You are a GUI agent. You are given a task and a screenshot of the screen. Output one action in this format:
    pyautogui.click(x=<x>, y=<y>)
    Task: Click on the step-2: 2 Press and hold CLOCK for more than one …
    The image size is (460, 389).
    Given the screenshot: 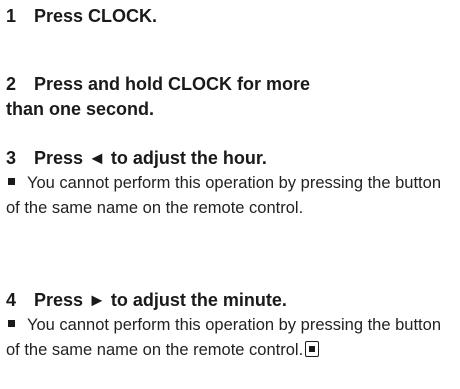 What is the action you would take?
    pyautogui.click(x=171, y=97)
    